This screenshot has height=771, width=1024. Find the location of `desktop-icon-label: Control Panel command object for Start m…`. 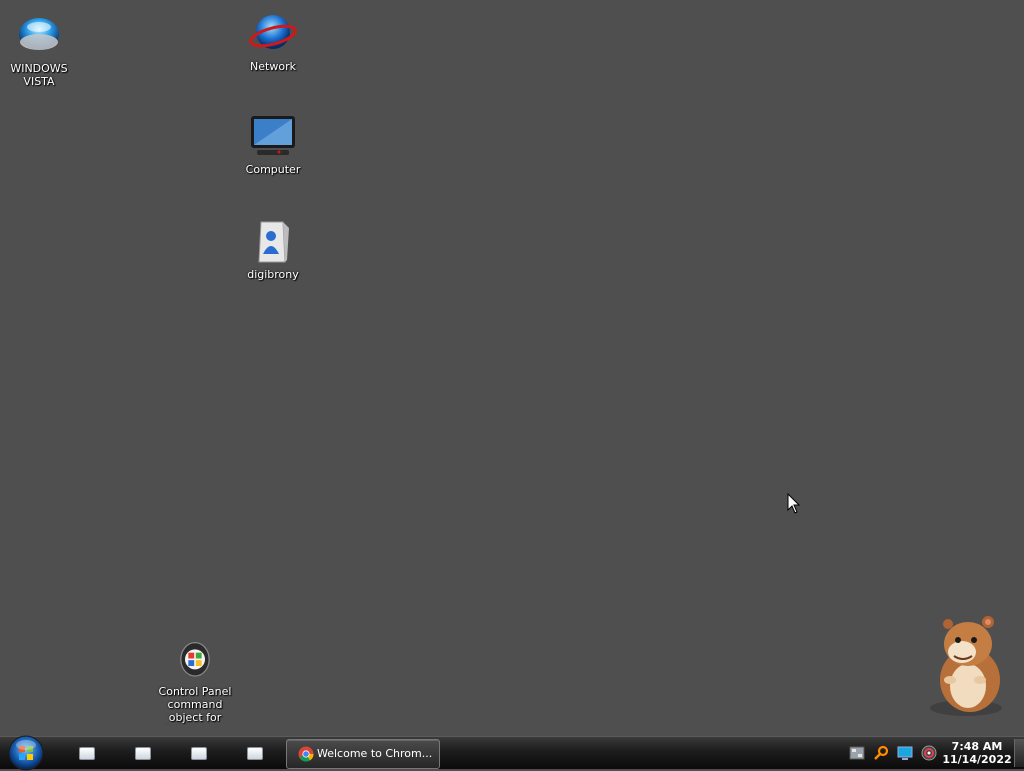

desktop-icon-label: Control Panel command object for Start m… is located at coordinates (195, 705).